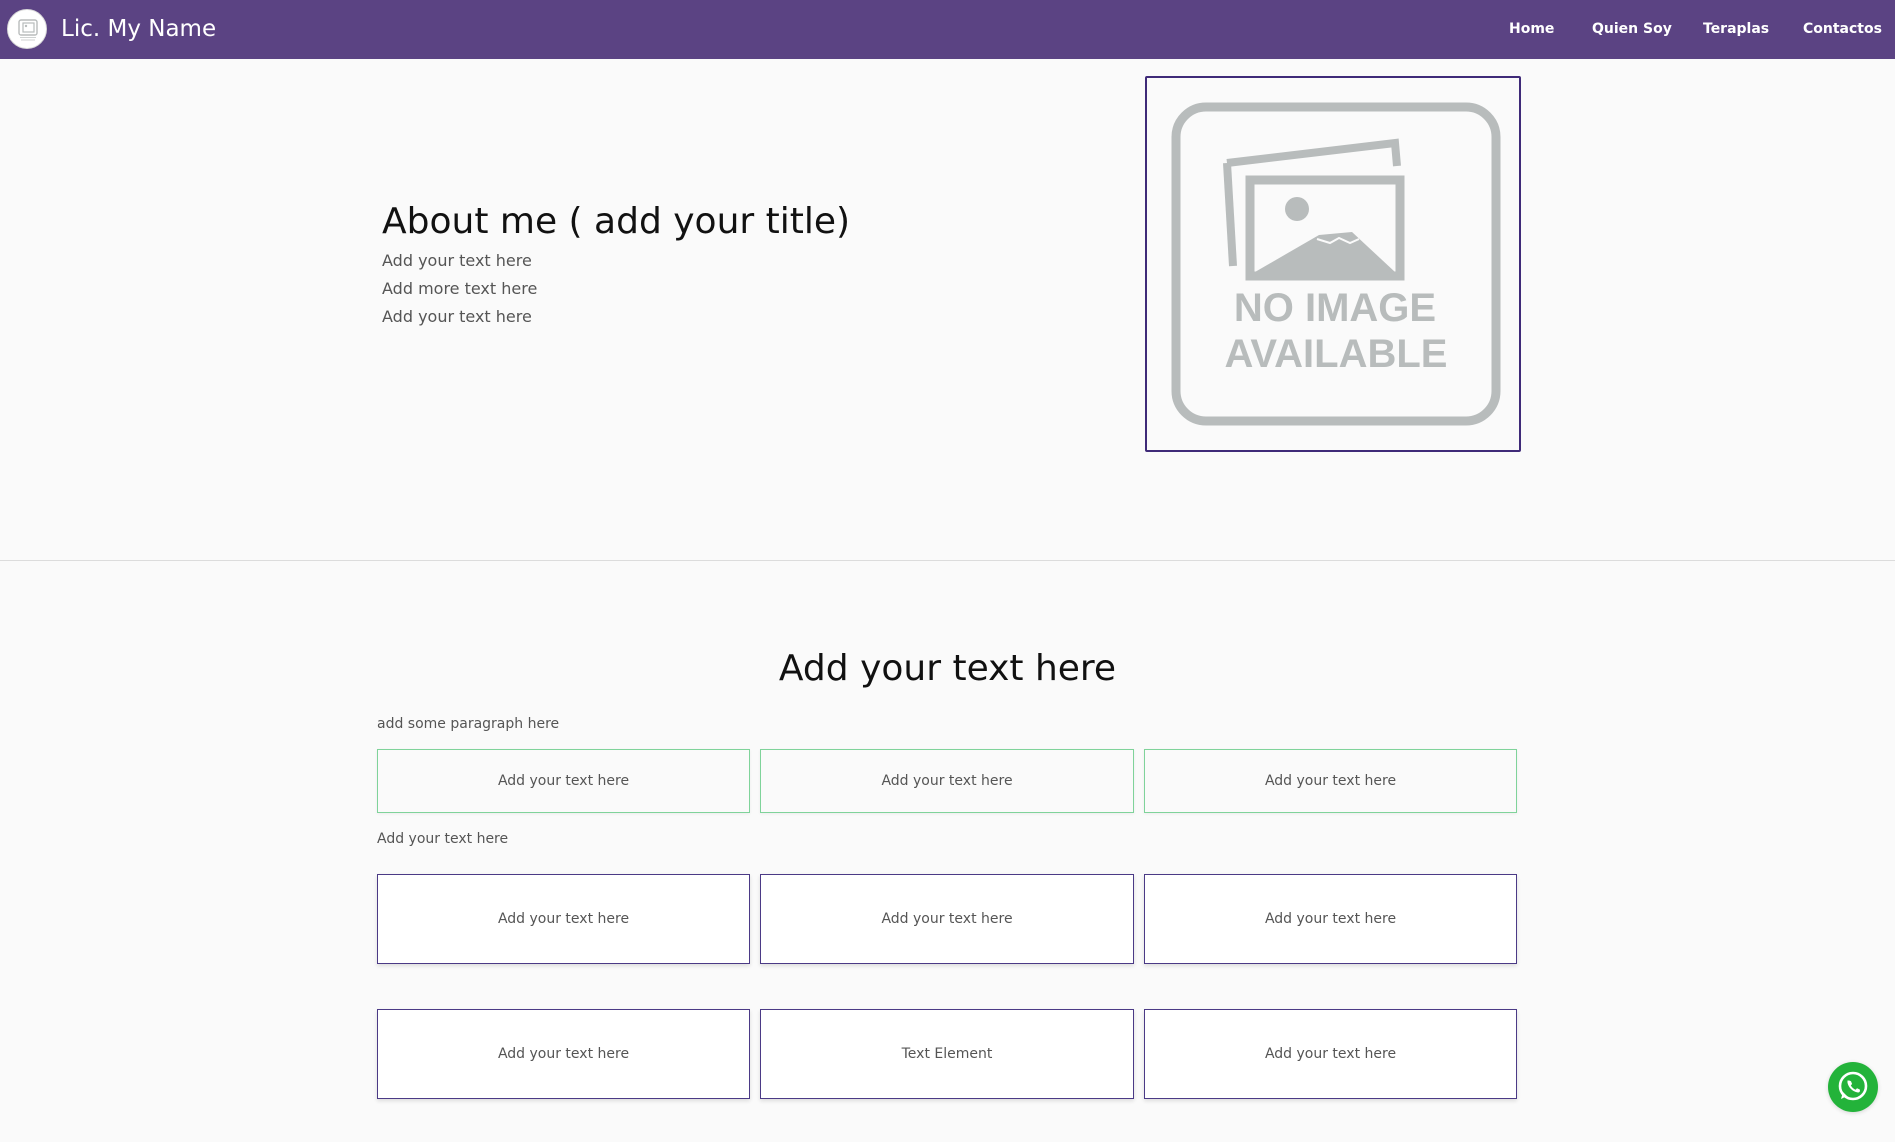  I want to click on purple-card-row2-1: Add your text here, so click(563, 1054).